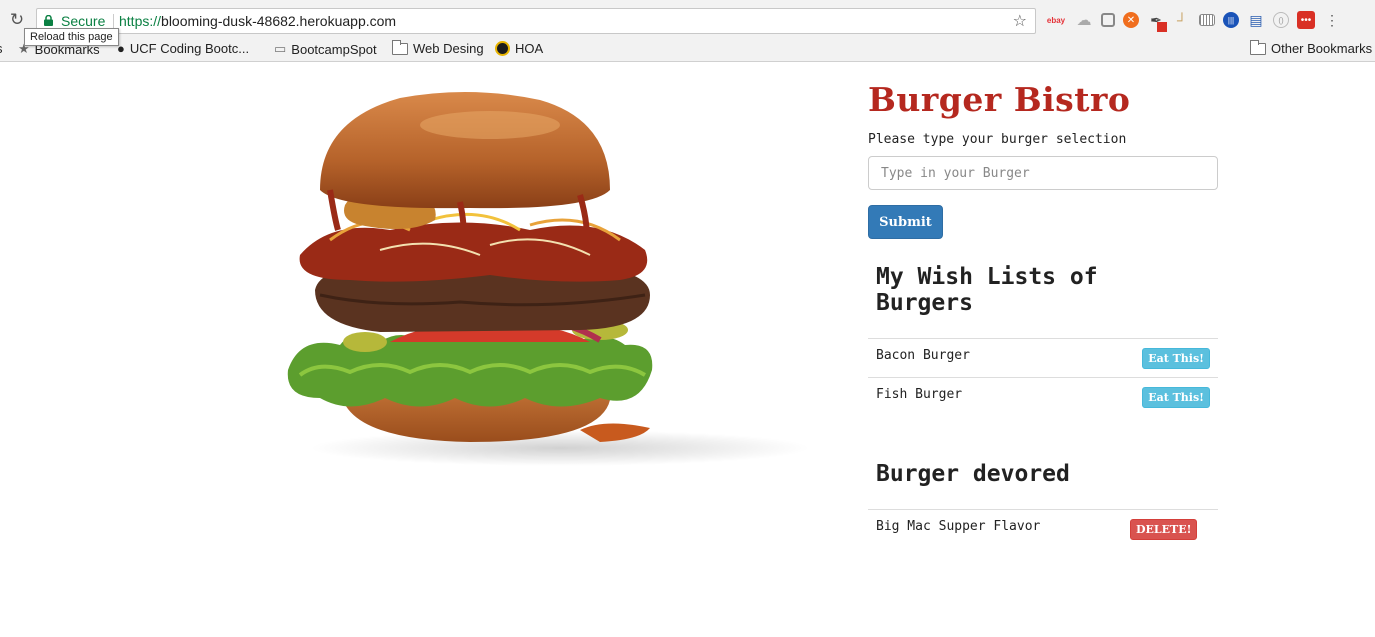 This screenshot has width=1375, height=637. What do you see at coordinates (1157, 21) in the screenshot?
I see `extension-c-icon: ✒` at bounding box center [1157, 21].